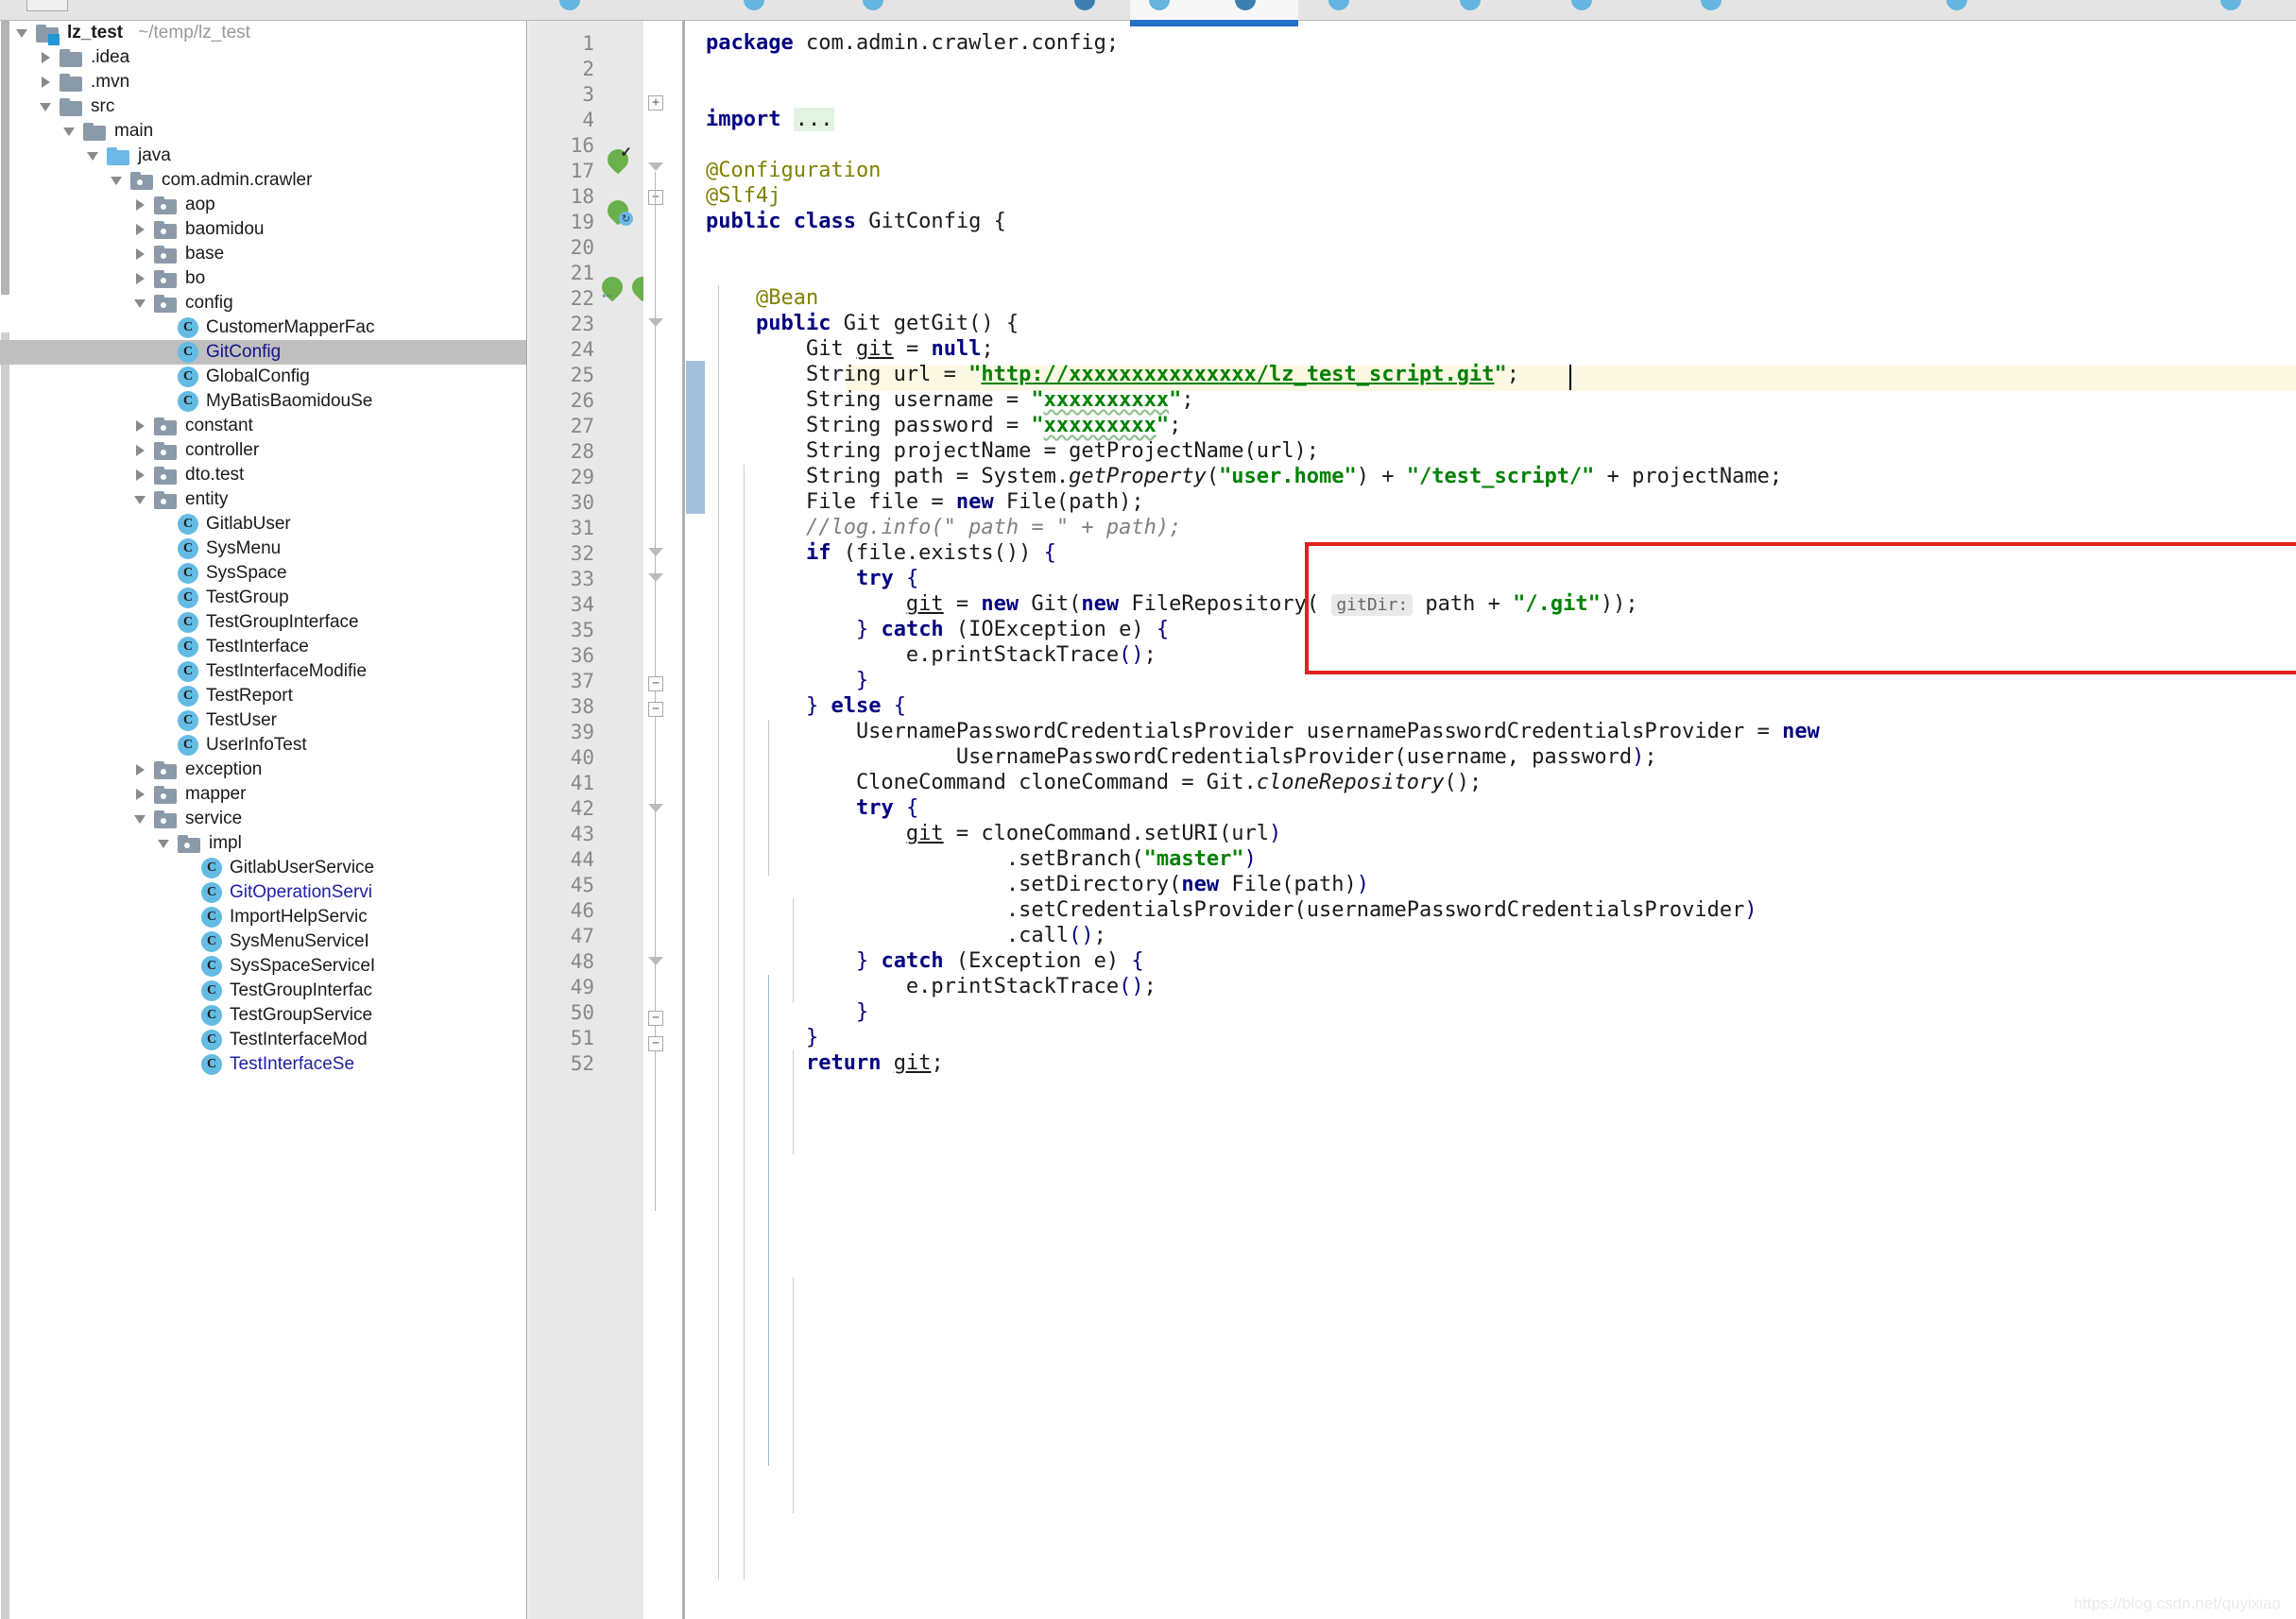 The image size is (2296, 1619). Describe the element at coordinates (881, 553) in the screenshot. I see `code-line-32: if (file.exists()) {` at that location.